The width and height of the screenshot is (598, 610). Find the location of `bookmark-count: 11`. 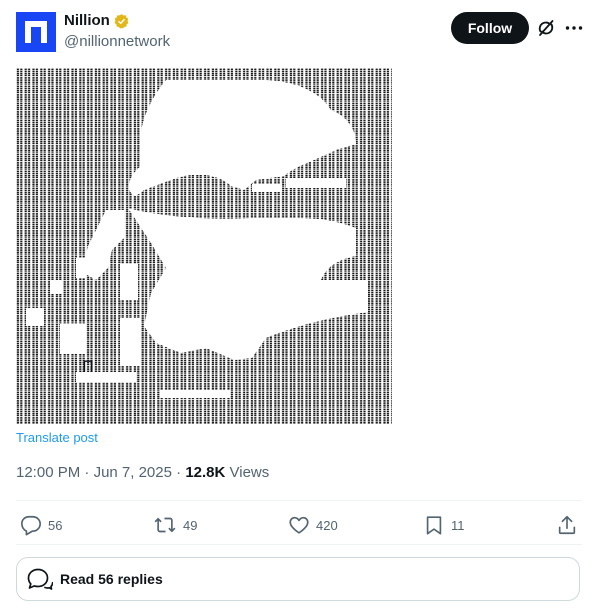

bookmark-count: 11 is located at coordinates (458, 525).